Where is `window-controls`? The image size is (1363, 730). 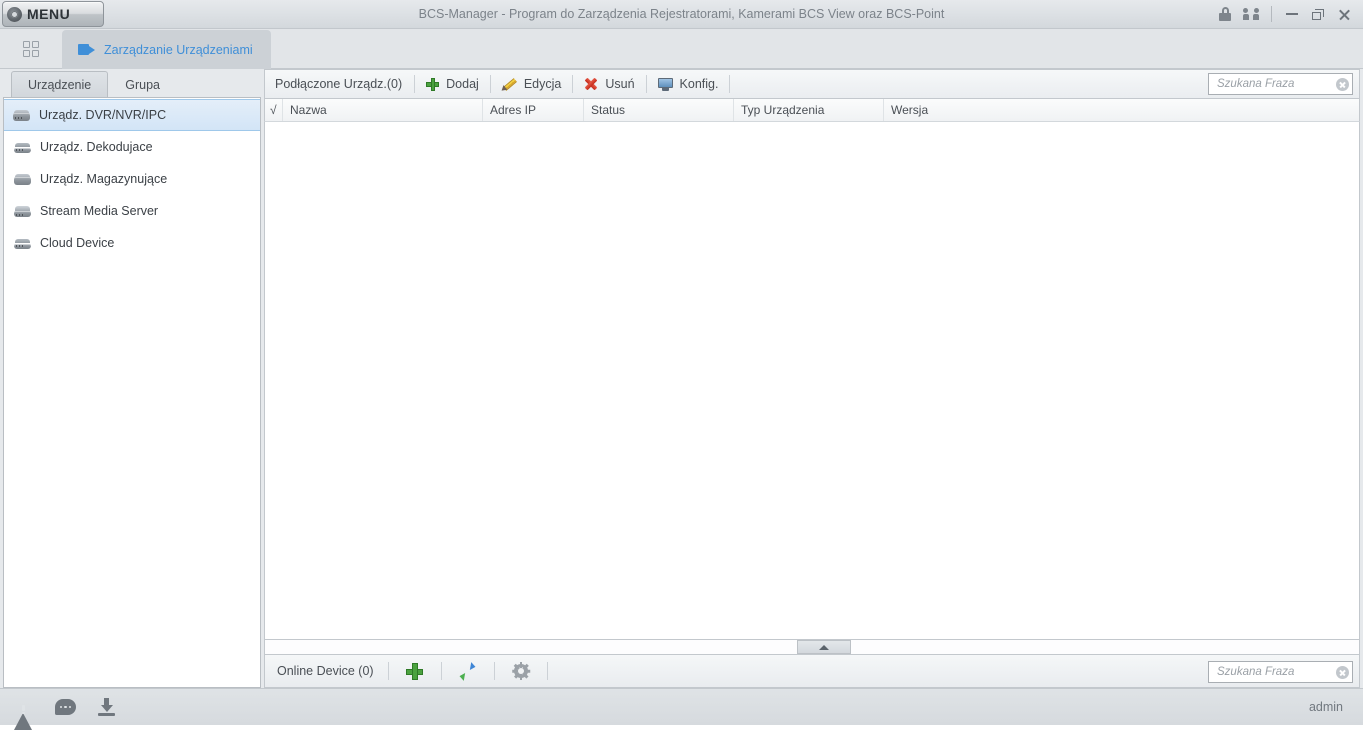
window-controls is located at coordinates (1287, 14).